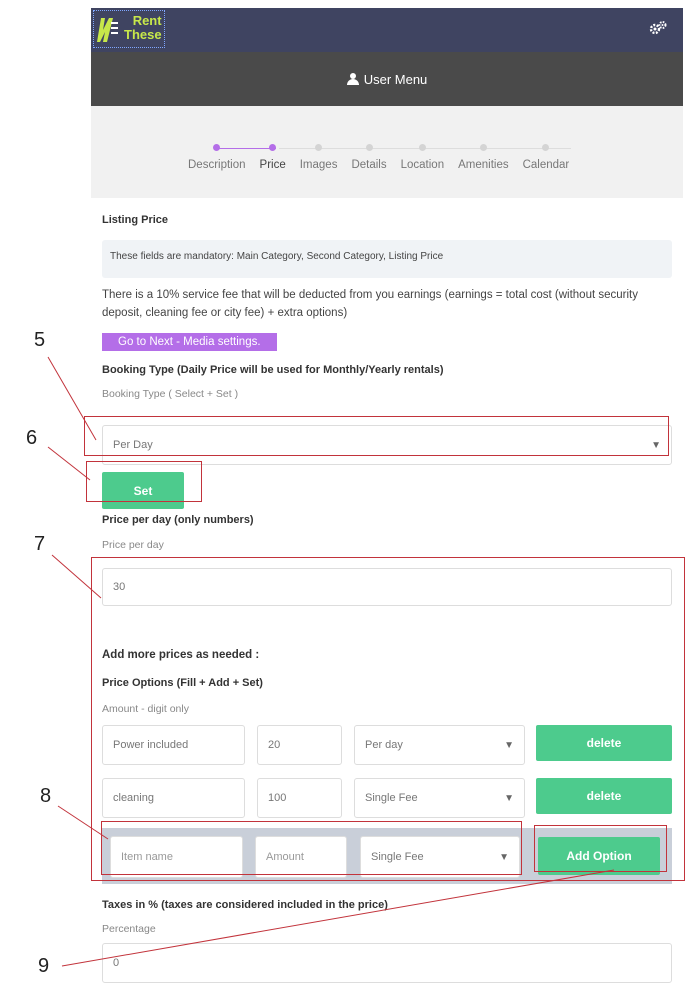  Describe the element at coordinates (546, 165) in the screenshot. I see `step-label: Calendar` at that location.